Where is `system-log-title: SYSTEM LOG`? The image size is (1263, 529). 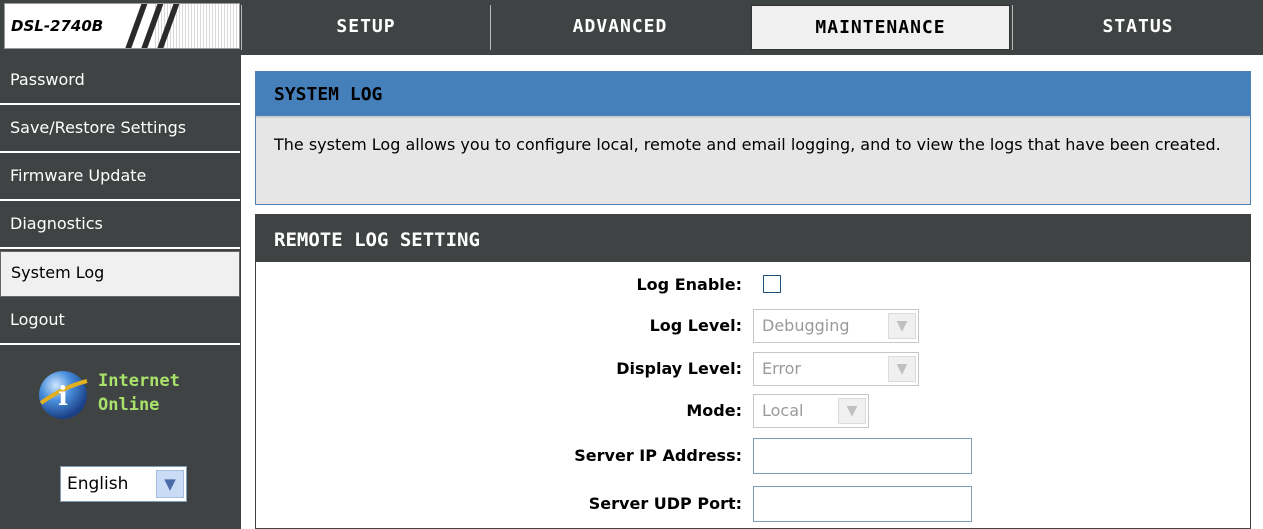
system-log-title: SYSTEM LOG is located at coordinates (753, 95).